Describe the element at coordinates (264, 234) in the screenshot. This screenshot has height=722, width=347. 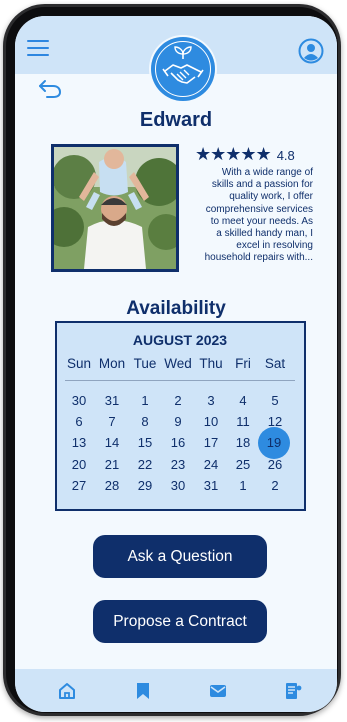
I see `bio-line: a skilled handy man, I` at that location.